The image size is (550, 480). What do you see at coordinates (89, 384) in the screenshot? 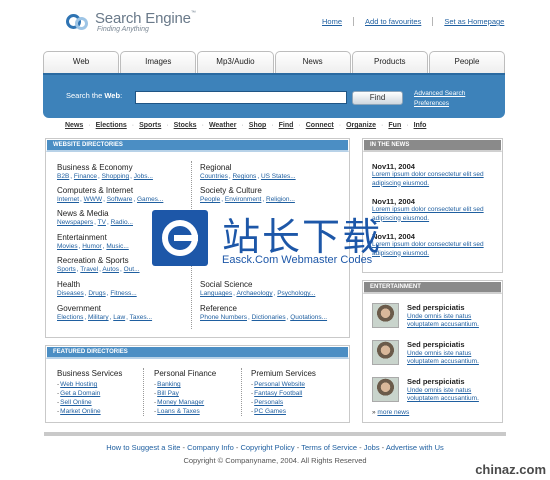
I see `featured-link: Web Hosting` at bounding box center [89, 384].